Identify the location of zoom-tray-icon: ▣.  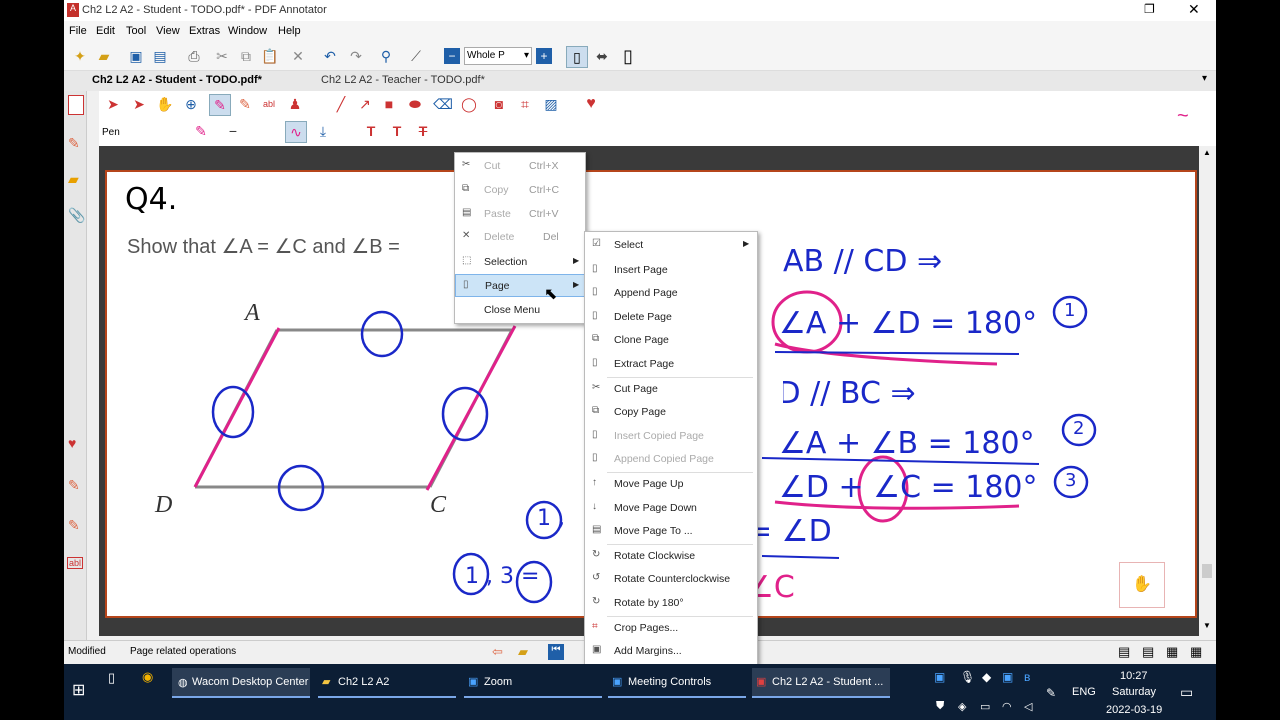
(939, 677).